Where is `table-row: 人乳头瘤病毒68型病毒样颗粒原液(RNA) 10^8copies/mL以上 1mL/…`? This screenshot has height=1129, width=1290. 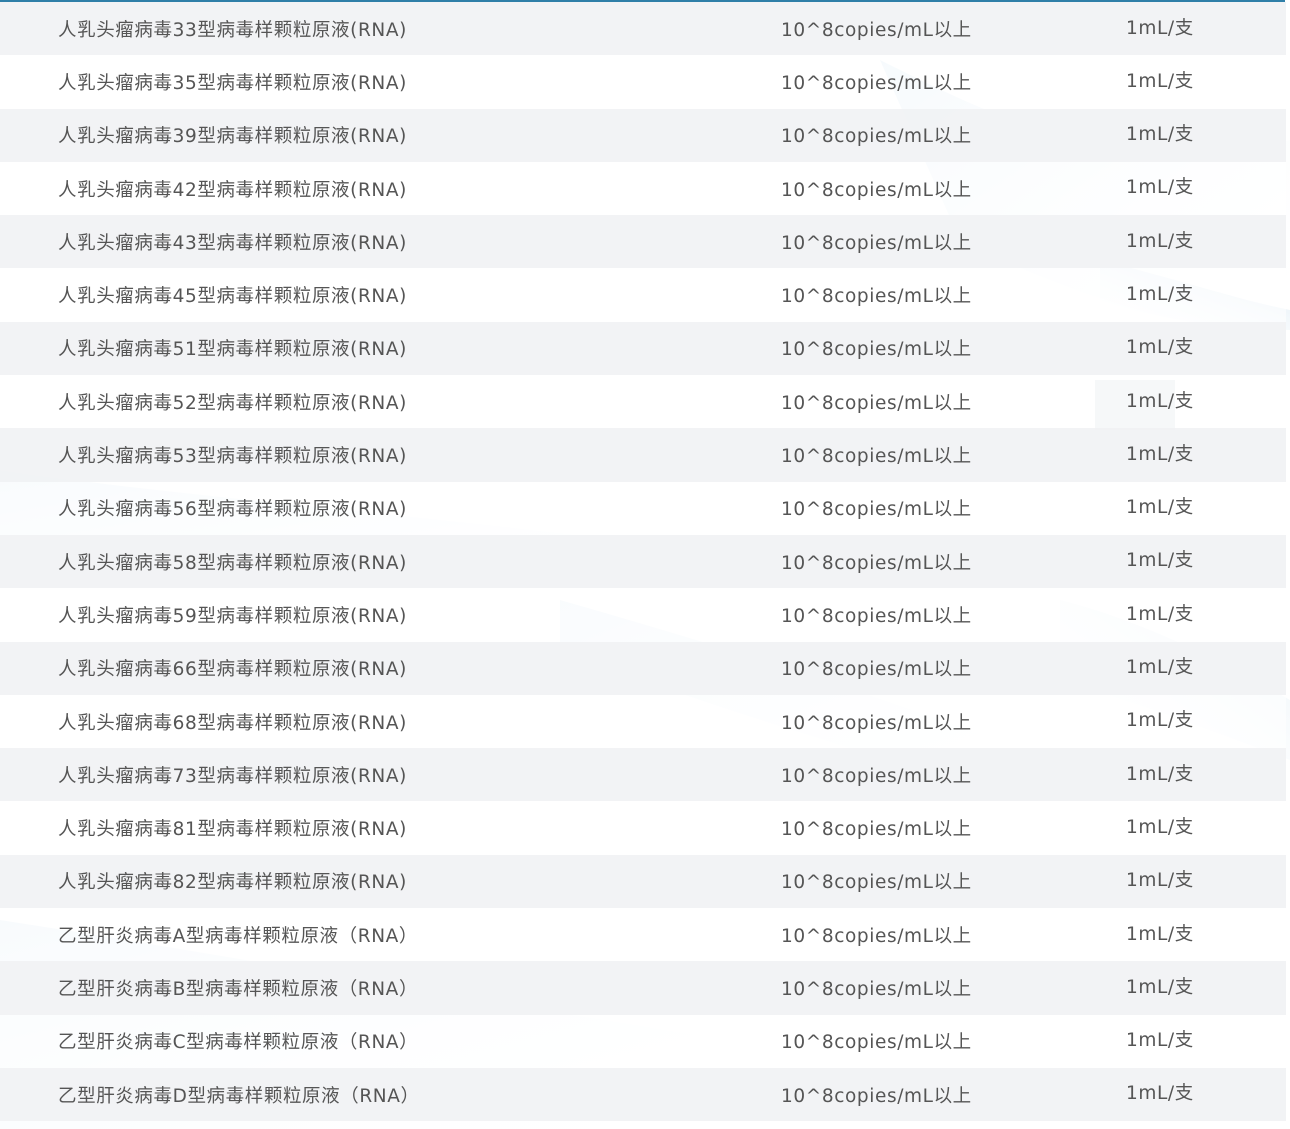
table-row: 人乳头瘤病毒68型病毒样颗粒原液(RNA) 10^8copies/mL以上 1mL/… is located at coordinates (643, 721).